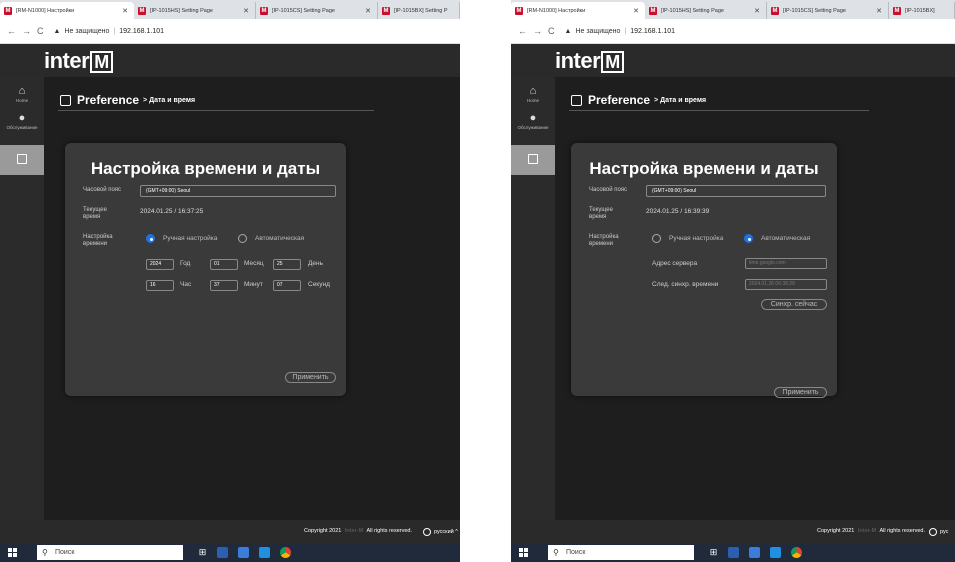 The width and height of the screenshot is (955, 562). Describe the element at coordinates (224, 285) in the screenshot. I see `minute-input: 37` at that location.